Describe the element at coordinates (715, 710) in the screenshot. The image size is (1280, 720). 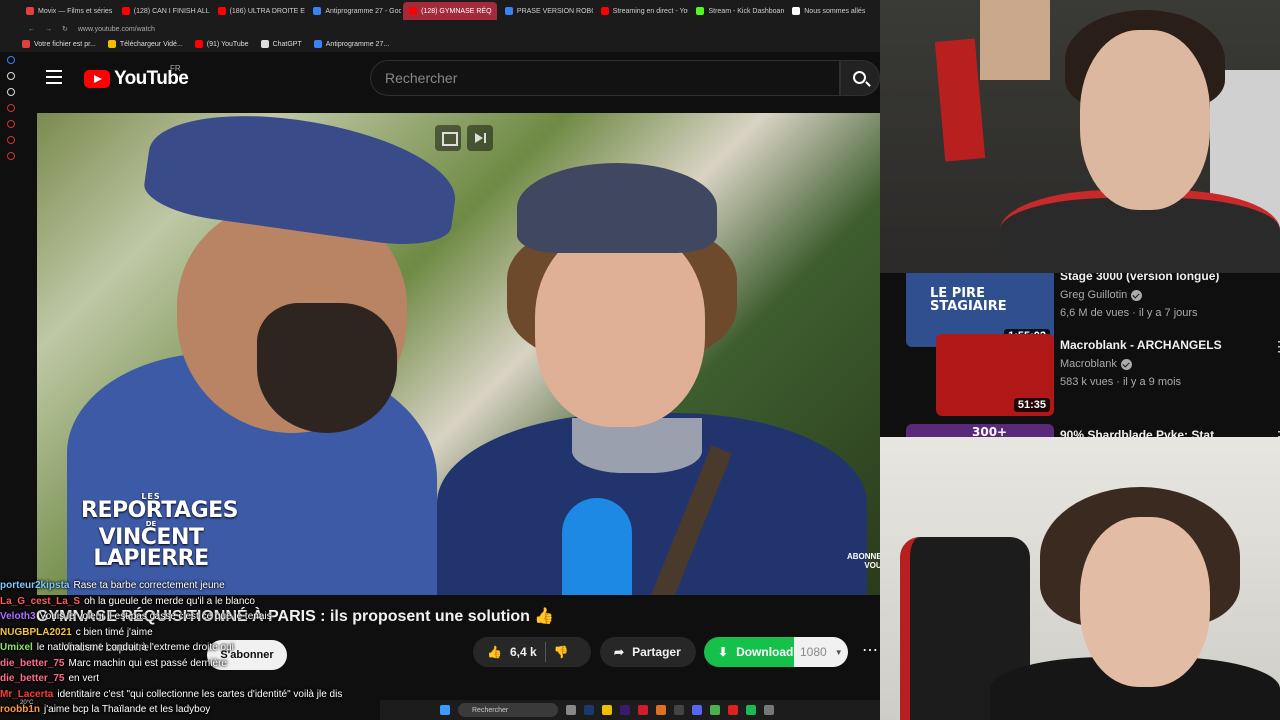
I see `chrome-icon` at that location.